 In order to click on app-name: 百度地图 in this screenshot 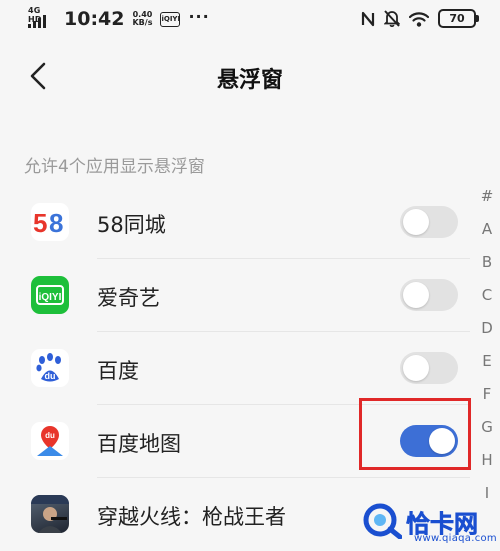, I will do `click(139, 444)`.